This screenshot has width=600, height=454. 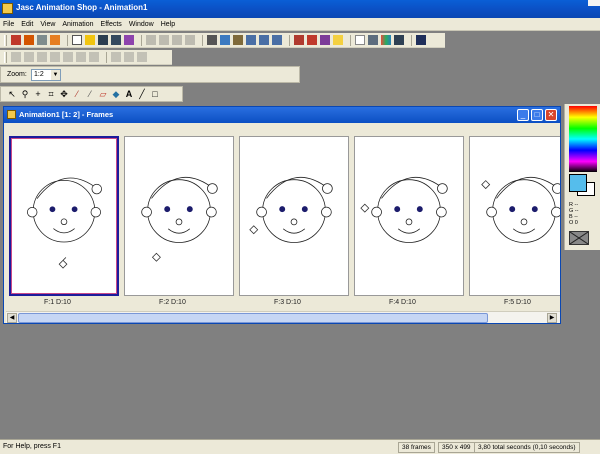 I want to click on app-titlebar: Jasc Animation Shop - Animation1, so click(x=300, y=9).